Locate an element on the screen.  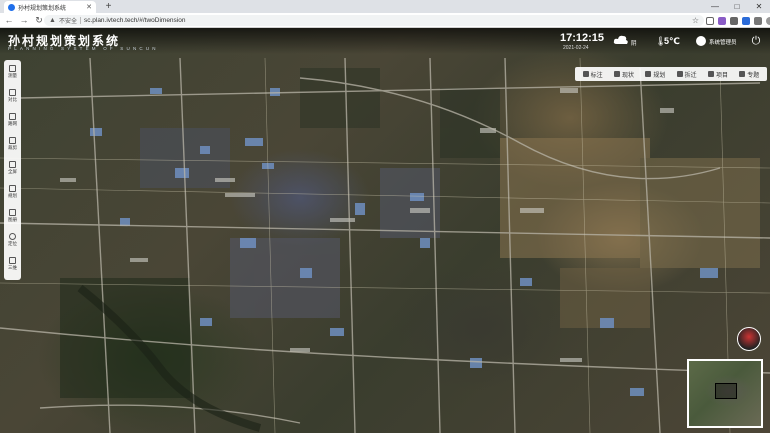
tool-label: 拆迁 is located at coordinates (690, 75).